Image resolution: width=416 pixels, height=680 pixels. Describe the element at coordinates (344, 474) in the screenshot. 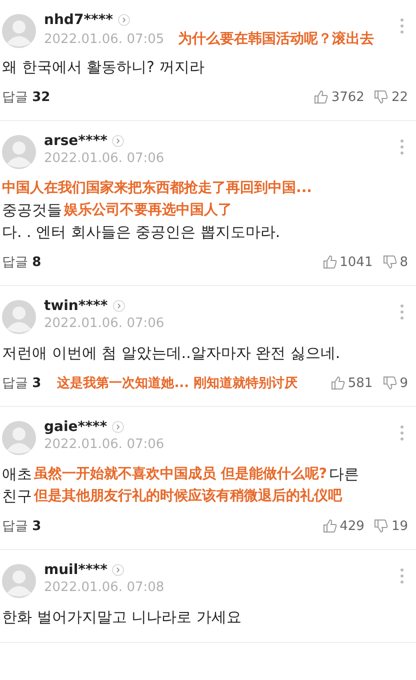

I see `comment-text: 다른` at that location.